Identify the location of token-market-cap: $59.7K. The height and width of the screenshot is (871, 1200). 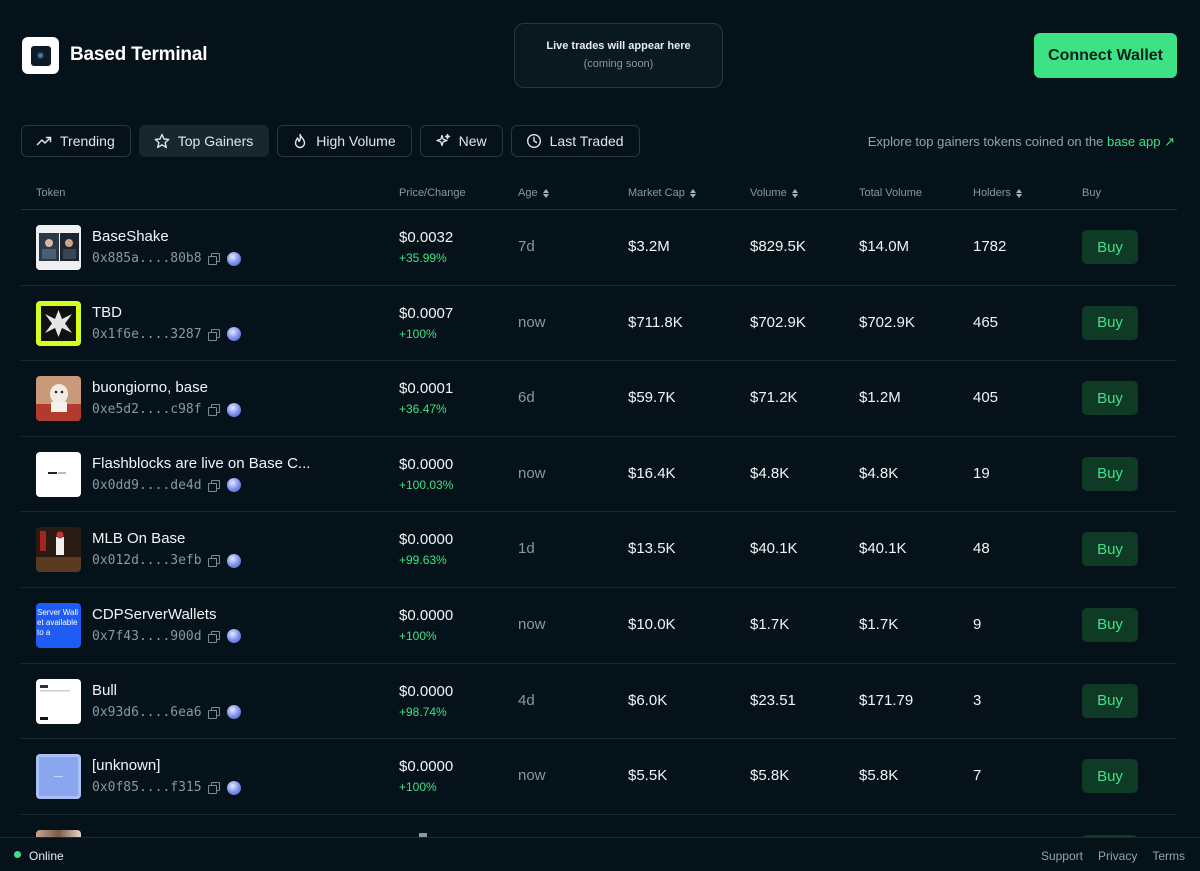
(652, 398).